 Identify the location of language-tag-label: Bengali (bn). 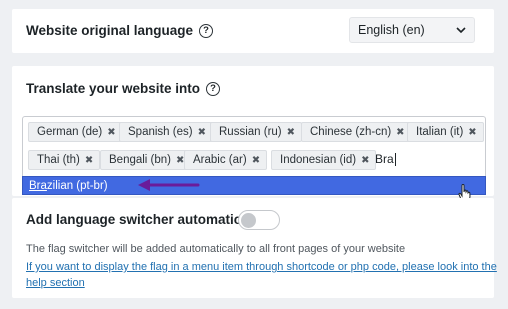
(140, 160).